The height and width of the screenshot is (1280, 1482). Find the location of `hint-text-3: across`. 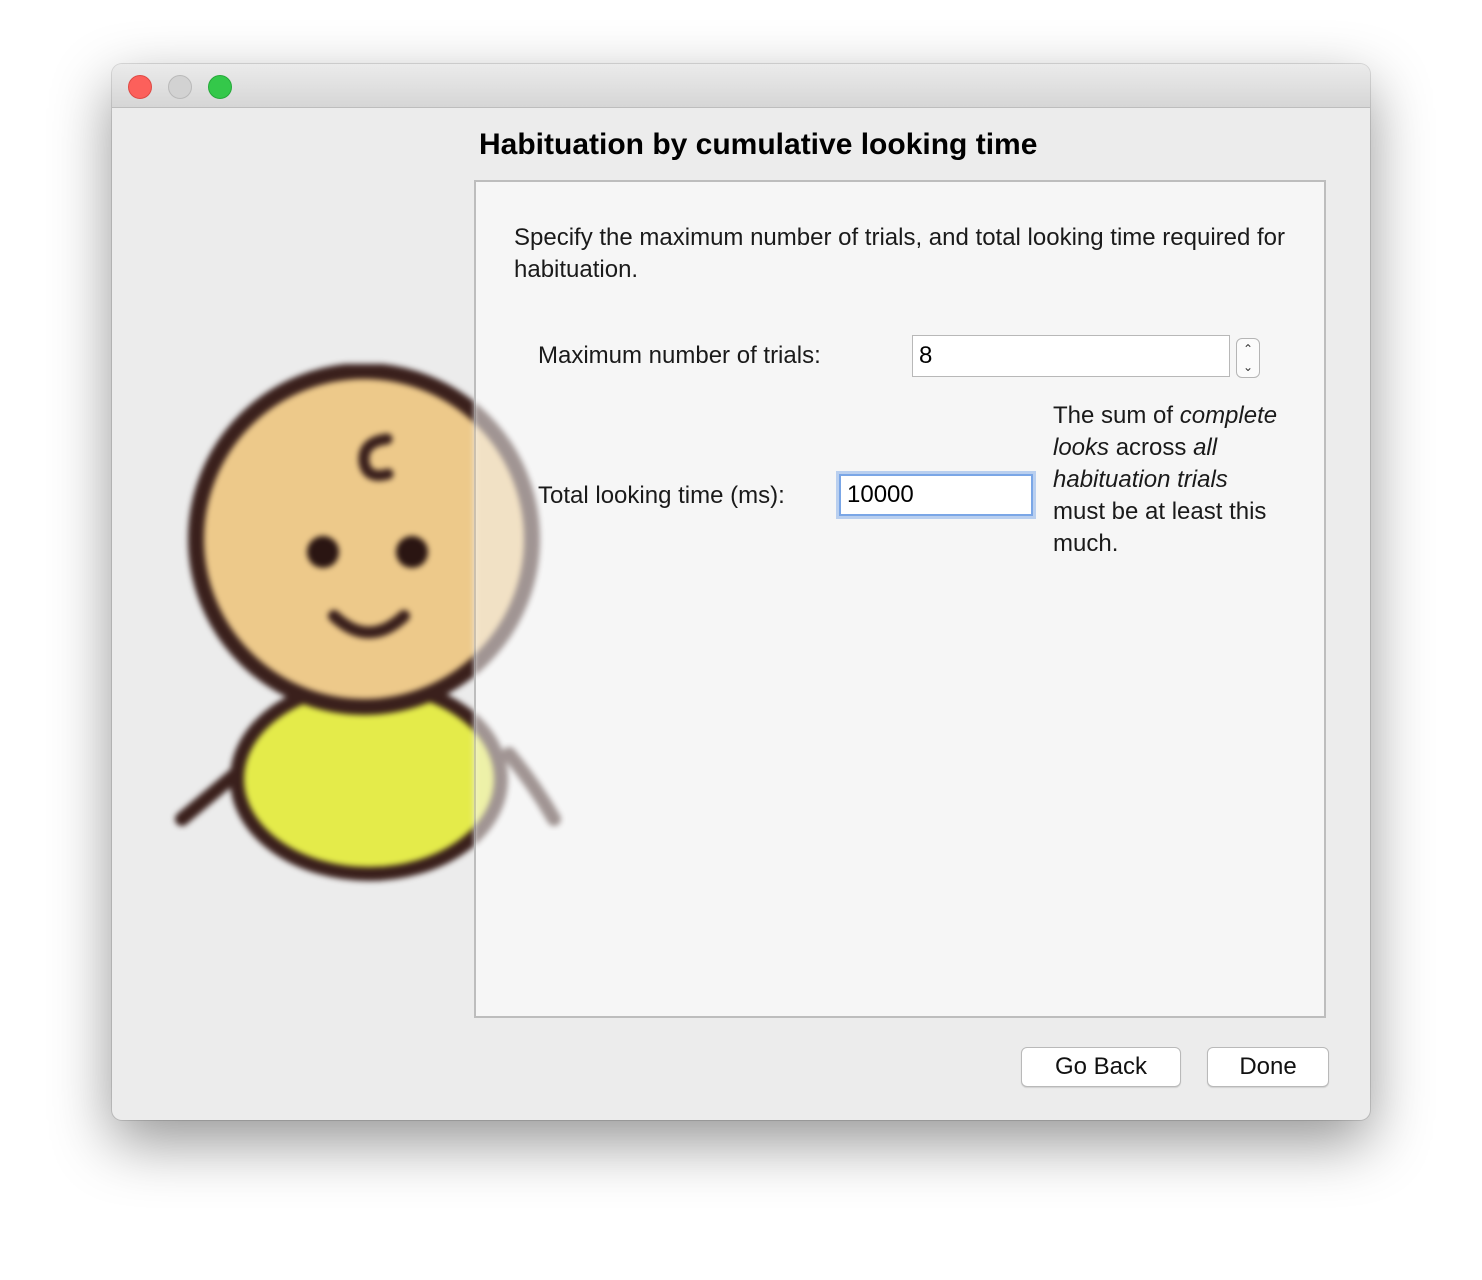

hint-text-3: across is located at coordinates (1151, 447).